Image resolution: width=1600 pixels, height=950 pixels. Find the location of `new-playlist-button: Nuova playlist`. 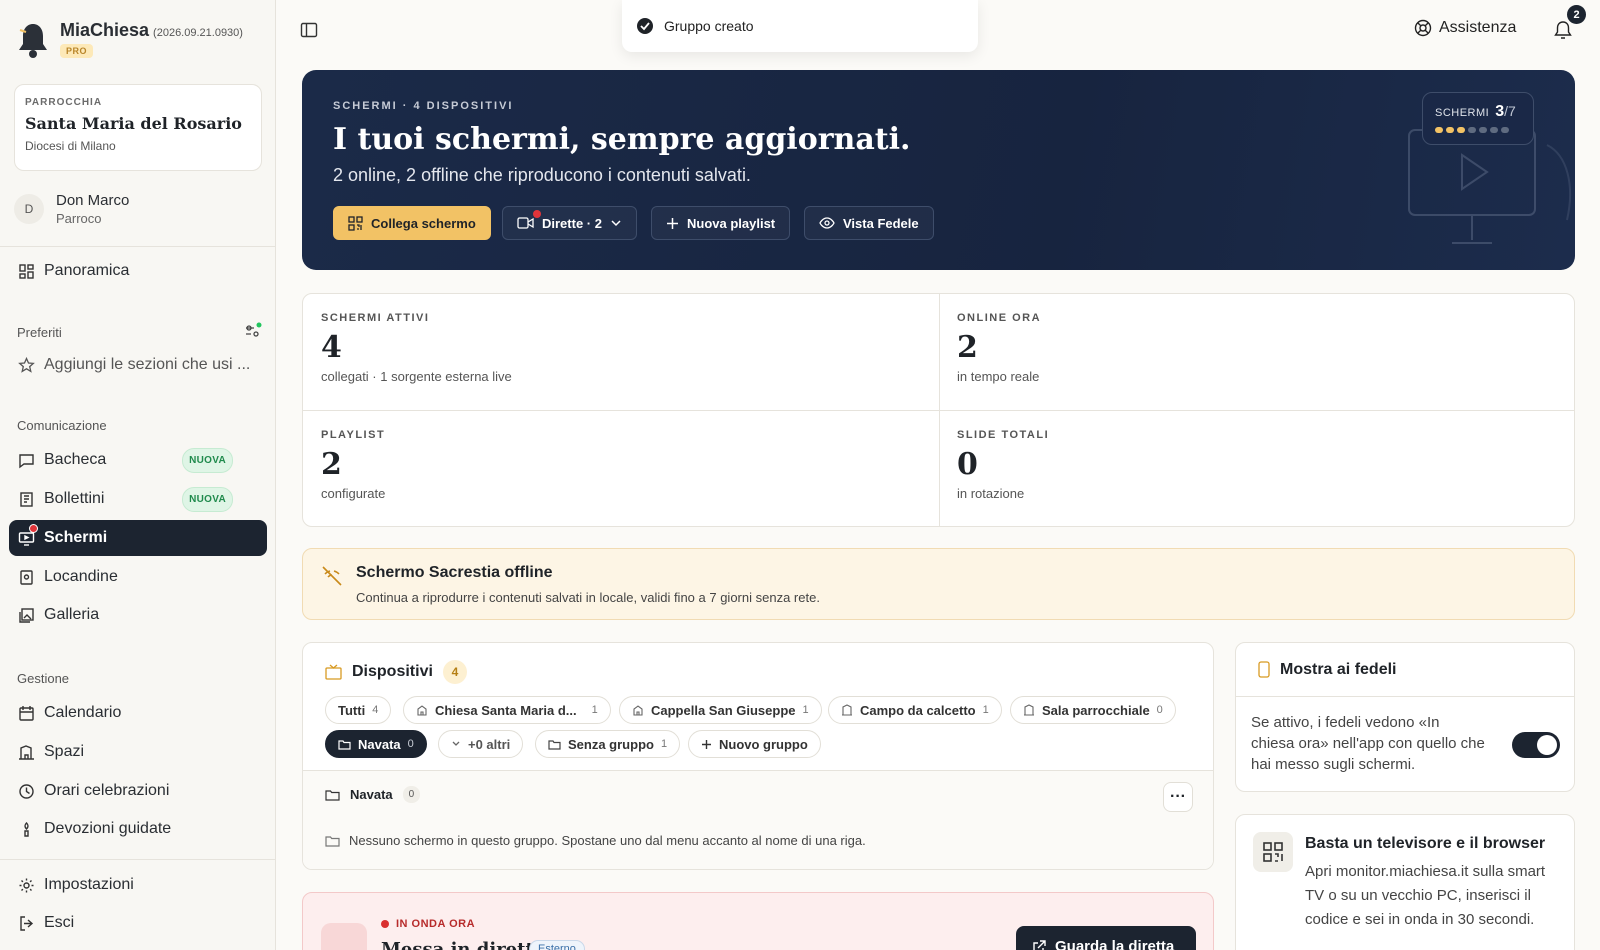

new-playlist-button: Nuova playlist is located at coordinates (721, 223).